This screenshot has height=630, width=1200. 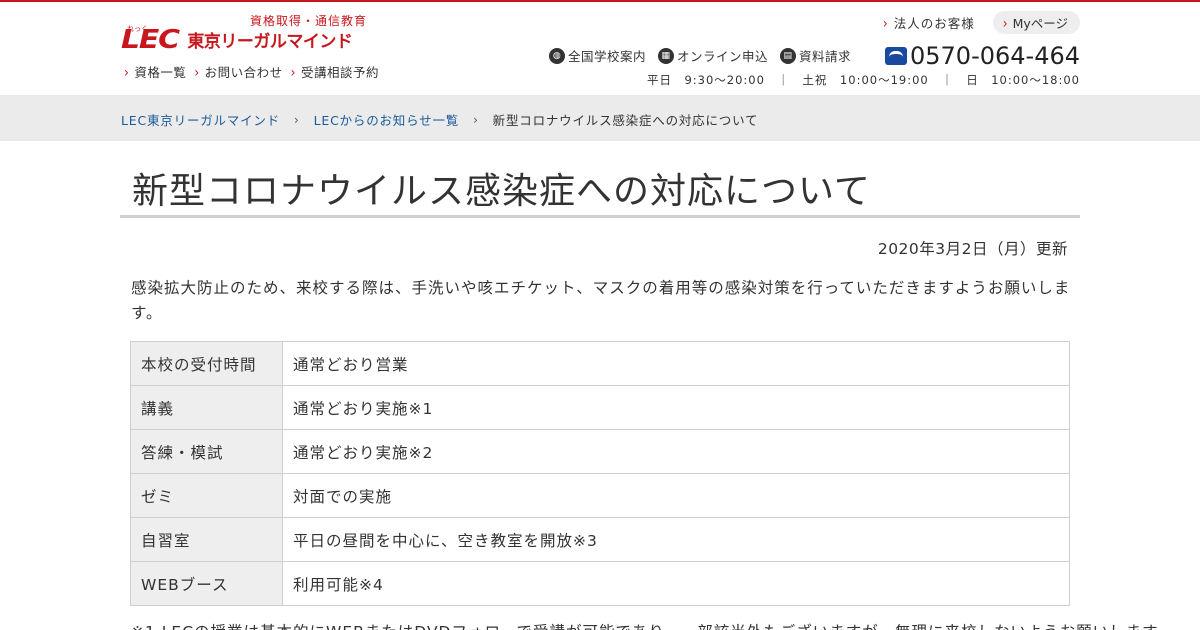 I want to click on table-value: 通常どおり営業, so click(x=676, y=363).